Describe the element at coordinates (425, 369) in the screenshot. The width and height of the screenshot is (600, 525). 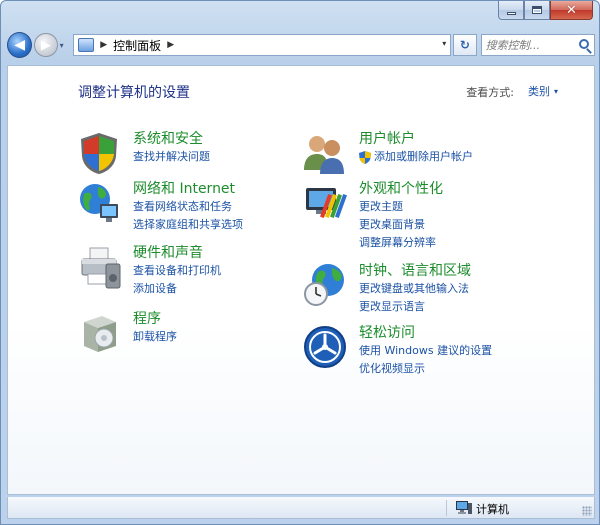
I see `link-optimize-visual-display: 优化视频显示` at that location.